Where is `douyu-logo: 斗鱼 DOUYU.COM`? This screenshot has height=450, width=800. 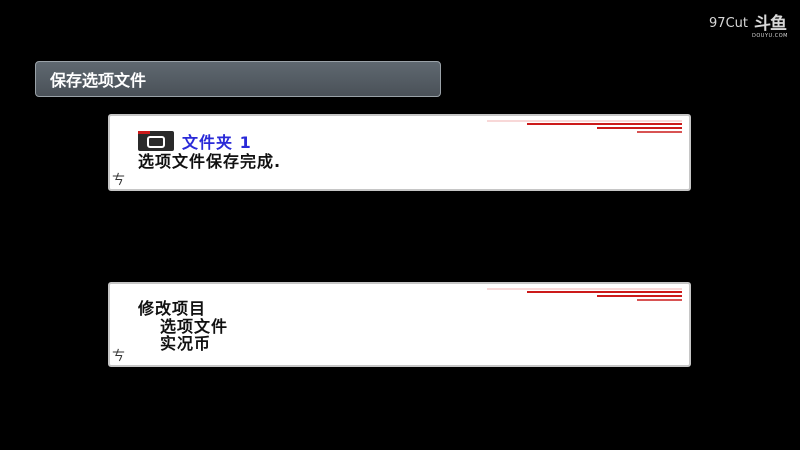
douyu-logo: 斗鱼 DOUYU.COM is located at coordinates (770, 27).